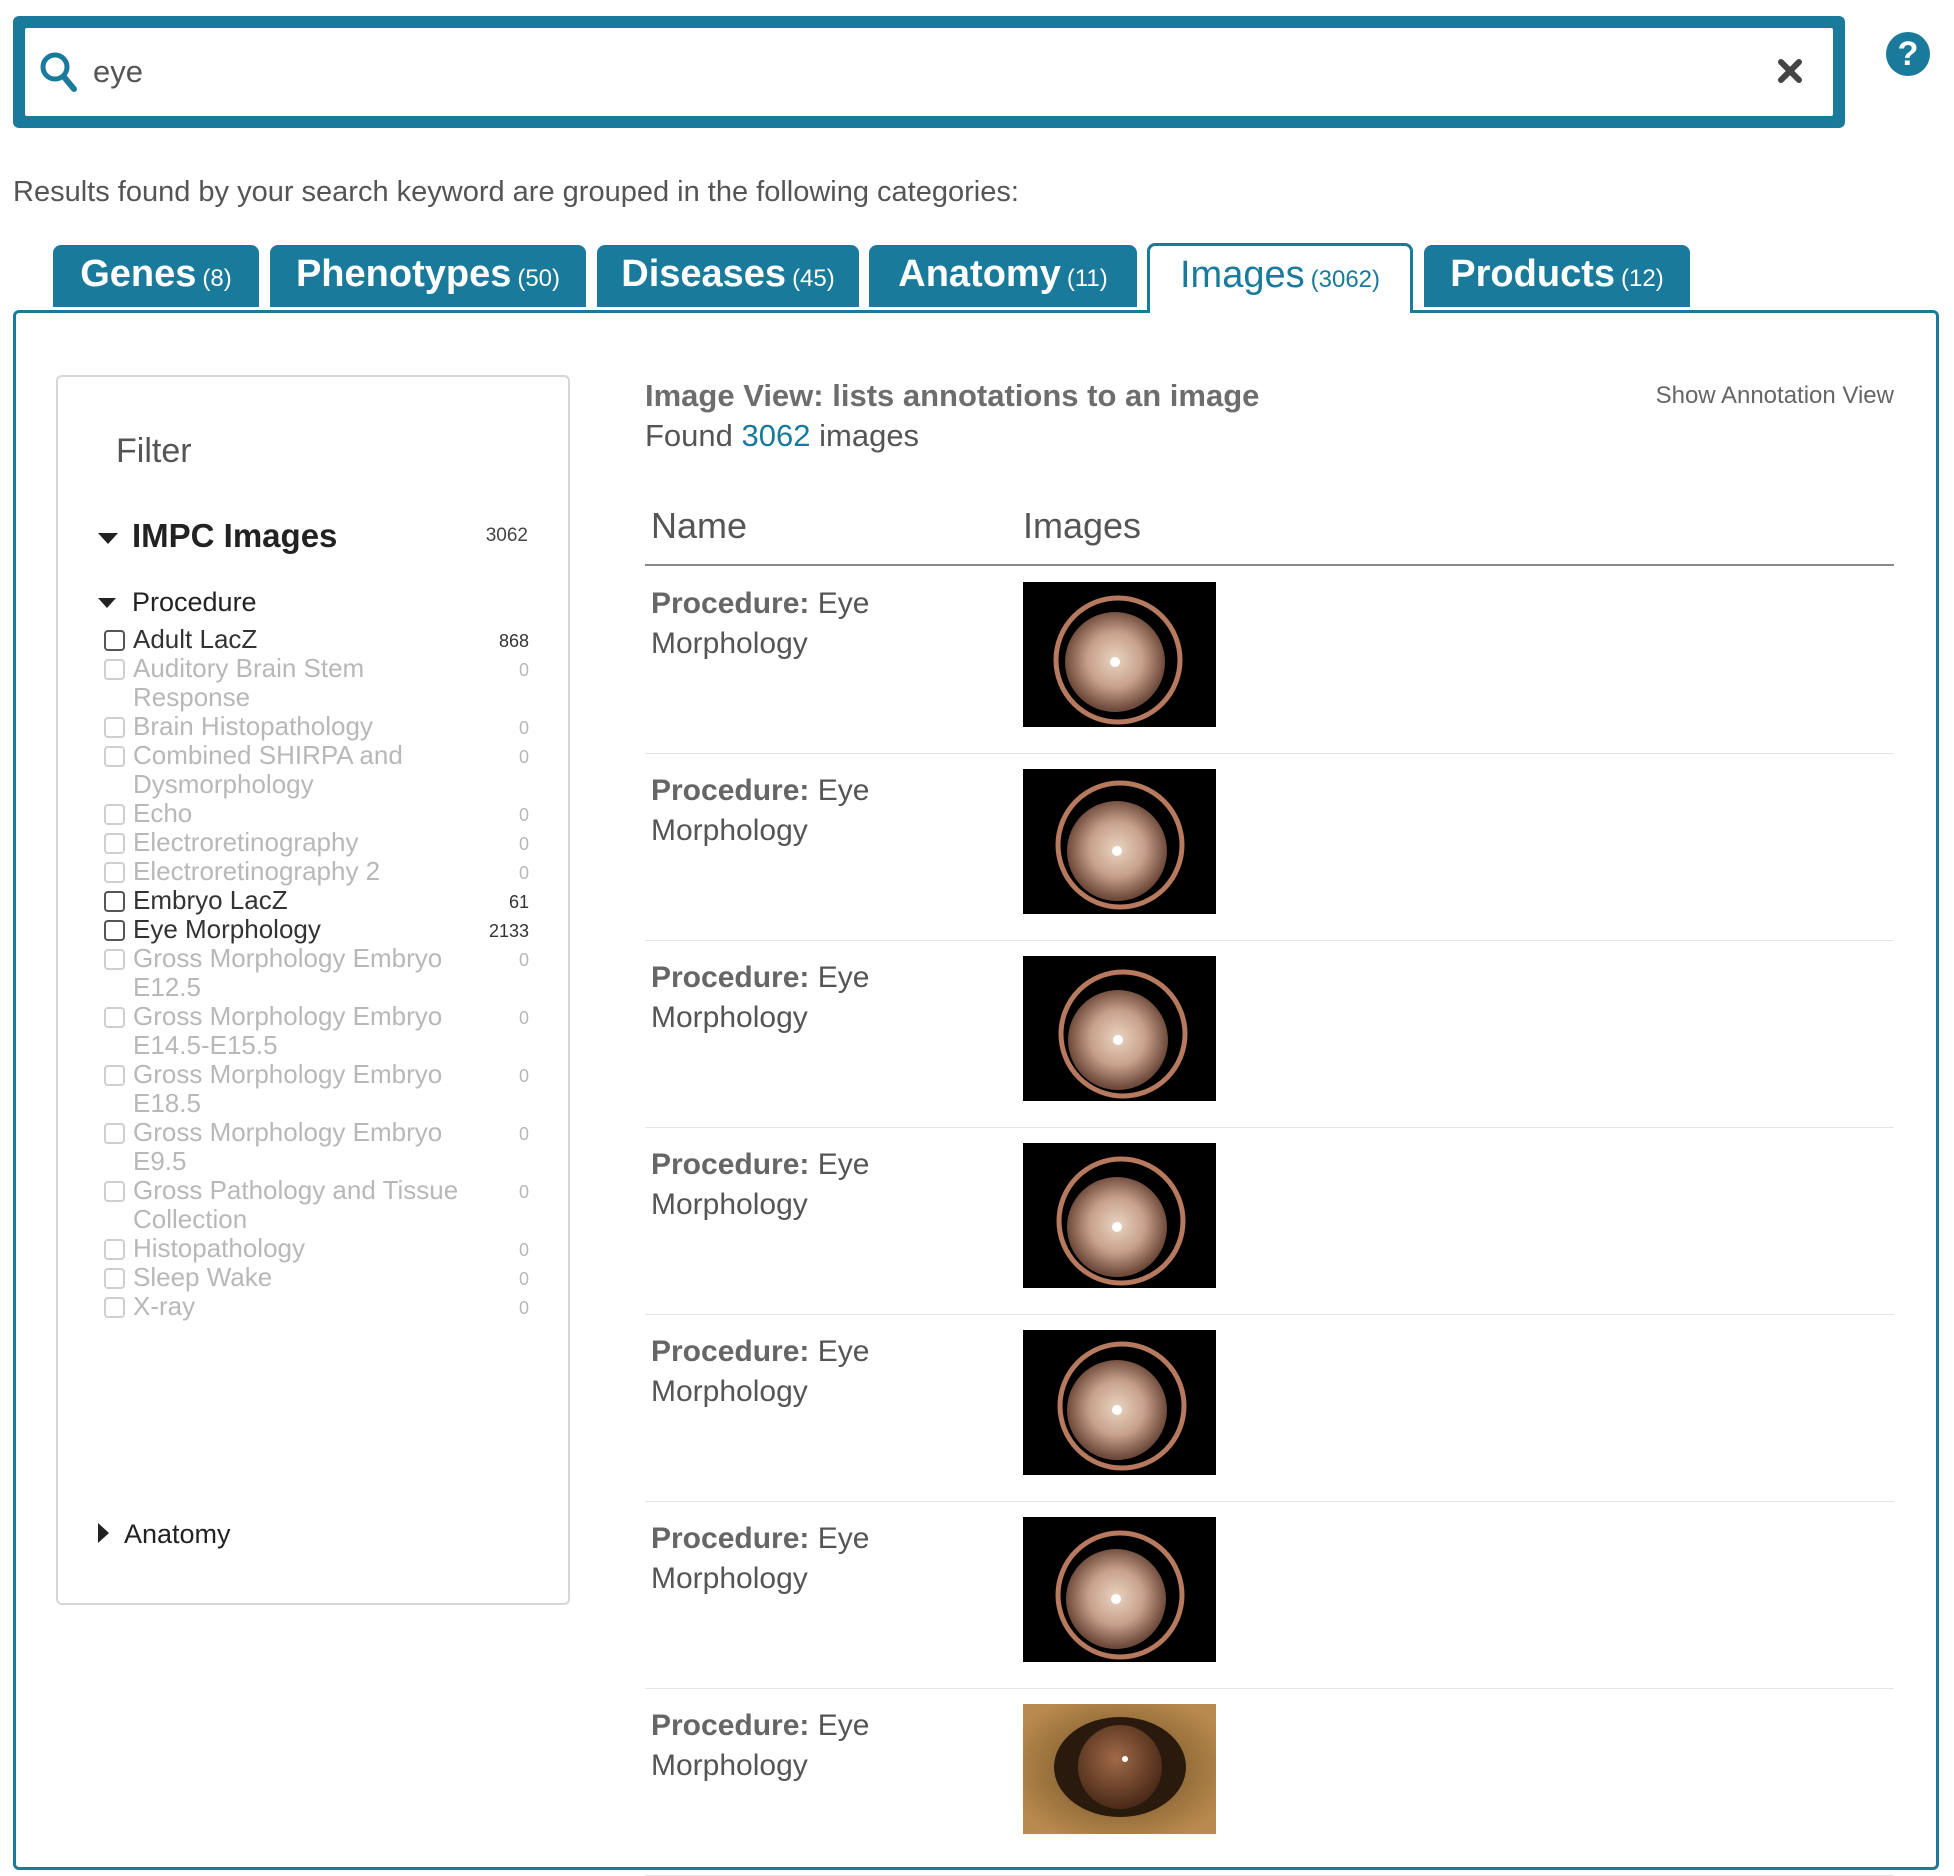  What do you see at coordinates (164, 1306) in the screenshot?
I see `procedure-item-label: X-ray` at bounding box center [164, 1306].